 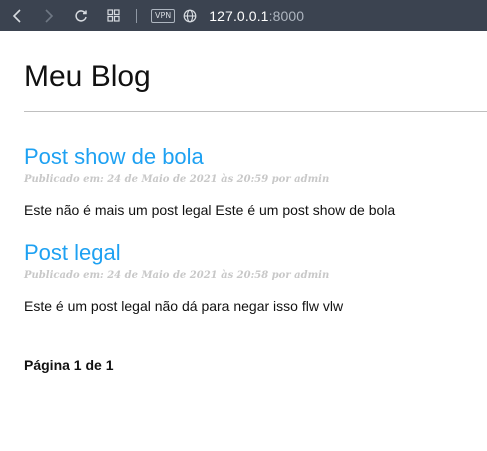 What do you see at coordinates (113, 16) in the screenshot?
I see `tabs-grid-icon` at bounding box center [113, 16].